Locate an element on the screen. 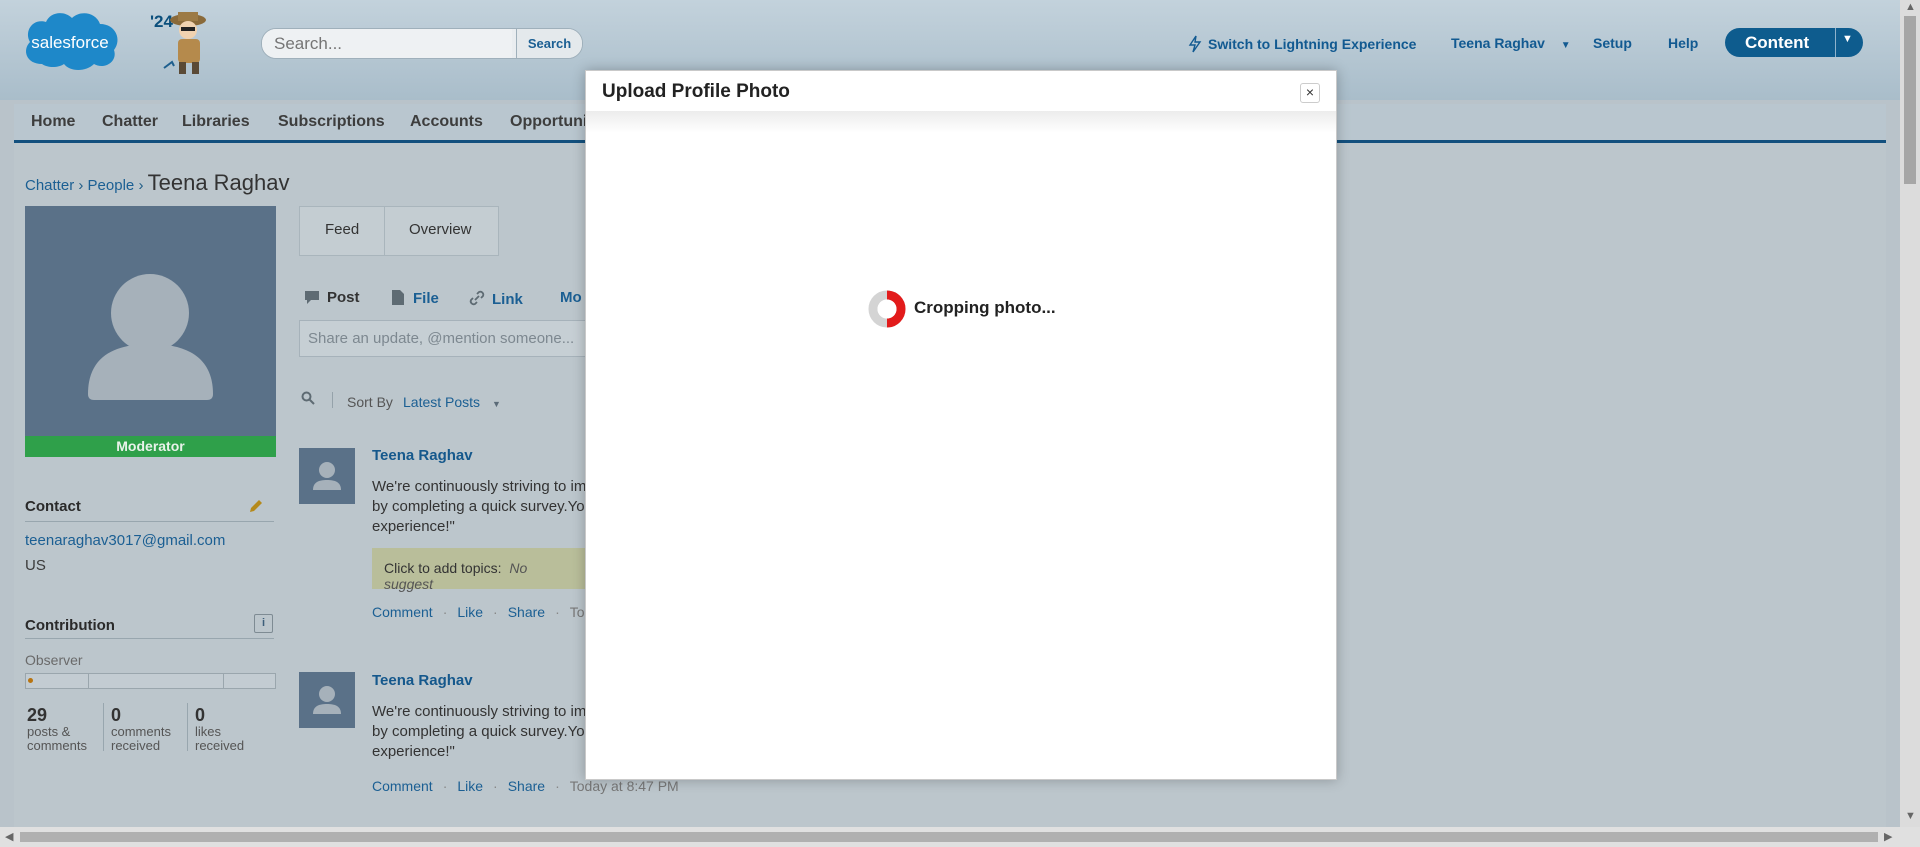 The height and width of the screenshot is (847, 1920). tab-overview: Overview is located at coordinates (440, 229).